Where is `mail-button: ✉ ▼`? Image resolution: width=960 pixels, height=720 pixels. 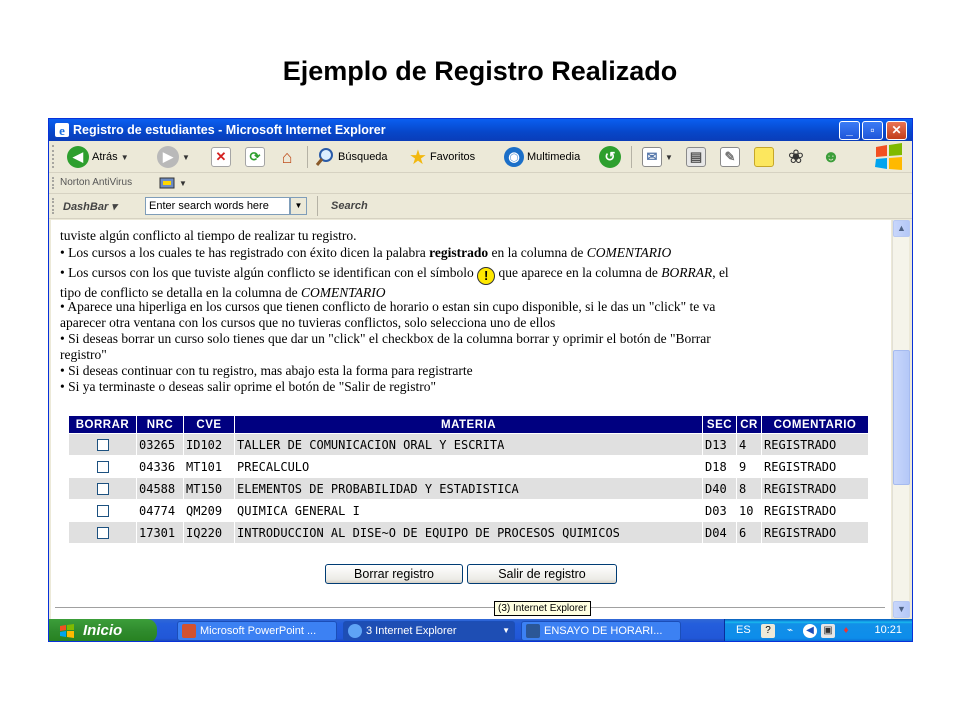
mail-button: ✉ ▼ is located at coordinates (657, 157).